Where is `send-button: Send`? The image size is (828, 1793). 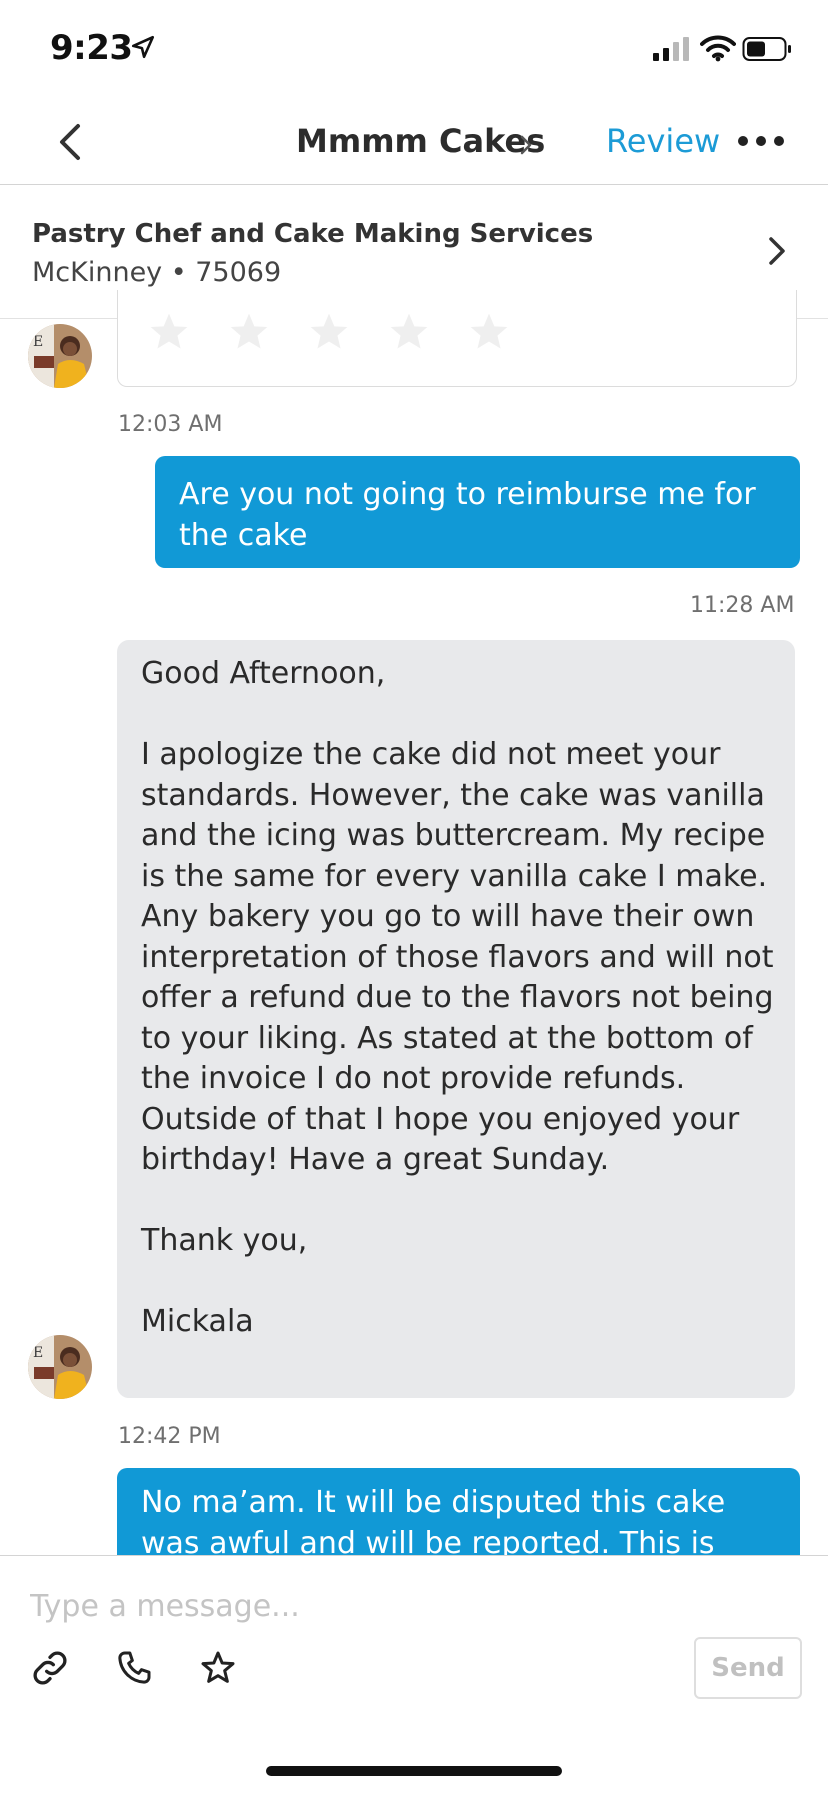
send-button: Send is located at coordinates (748, 1668).